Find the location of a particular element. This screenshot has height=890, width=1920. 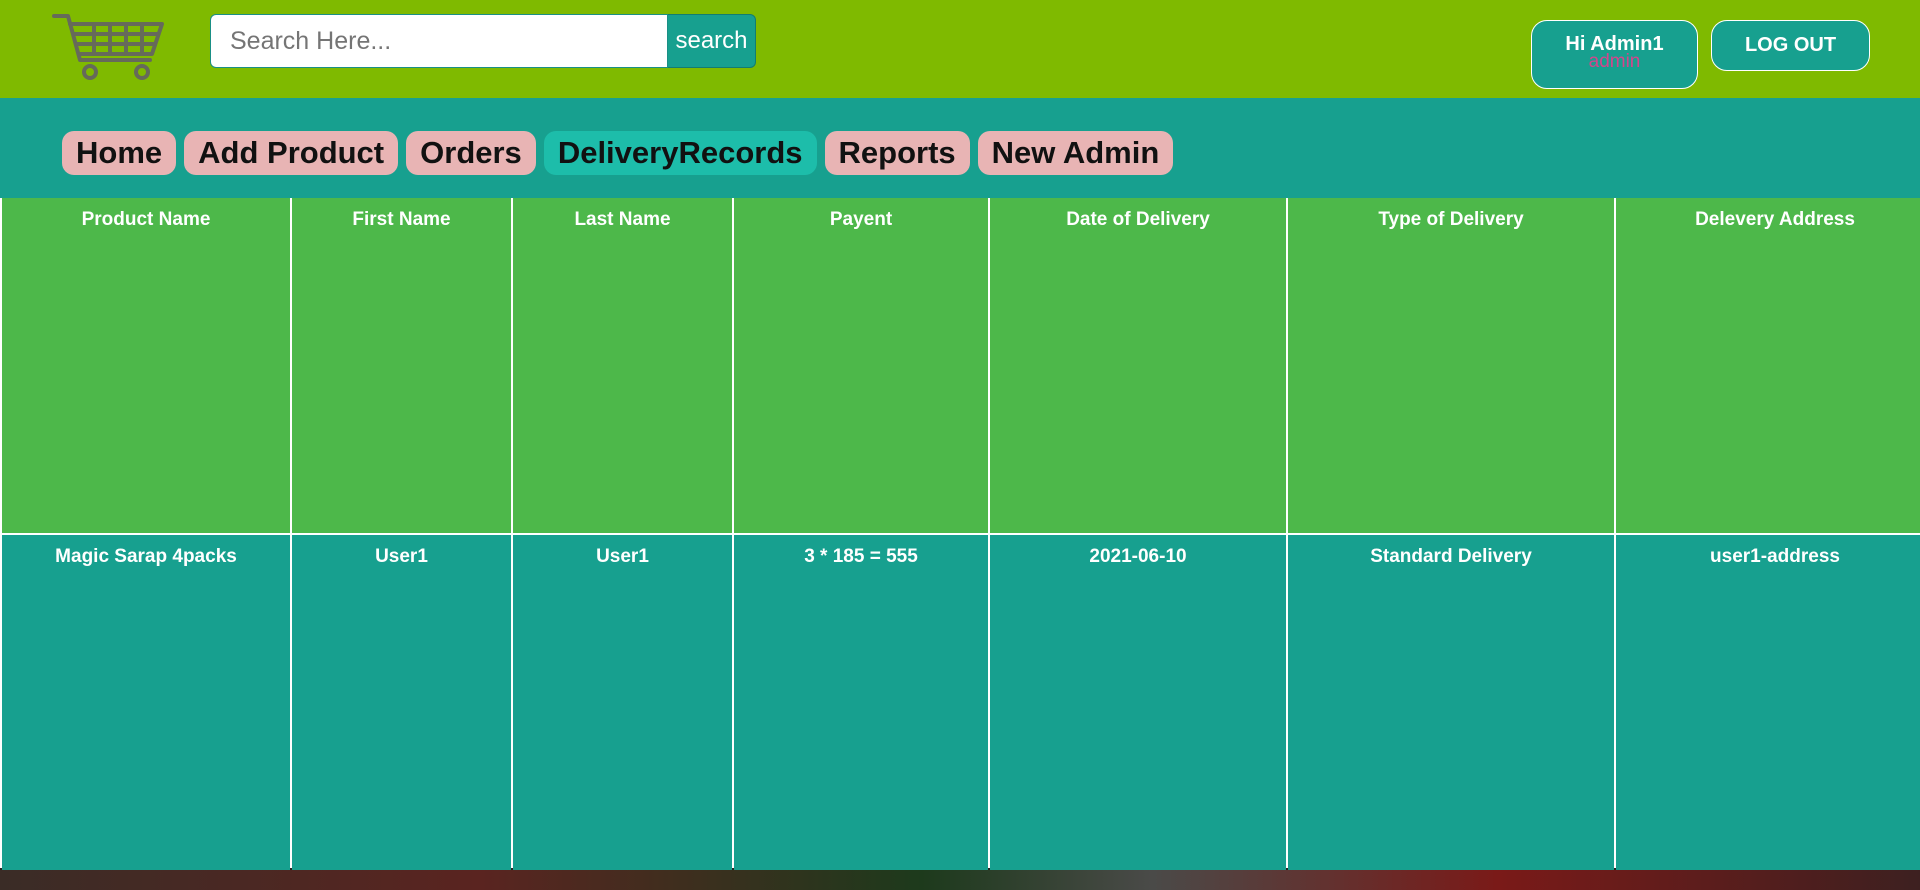

table-cell-date-of-delivery: 2021-06-10 is located at coordinates (1138, 702).